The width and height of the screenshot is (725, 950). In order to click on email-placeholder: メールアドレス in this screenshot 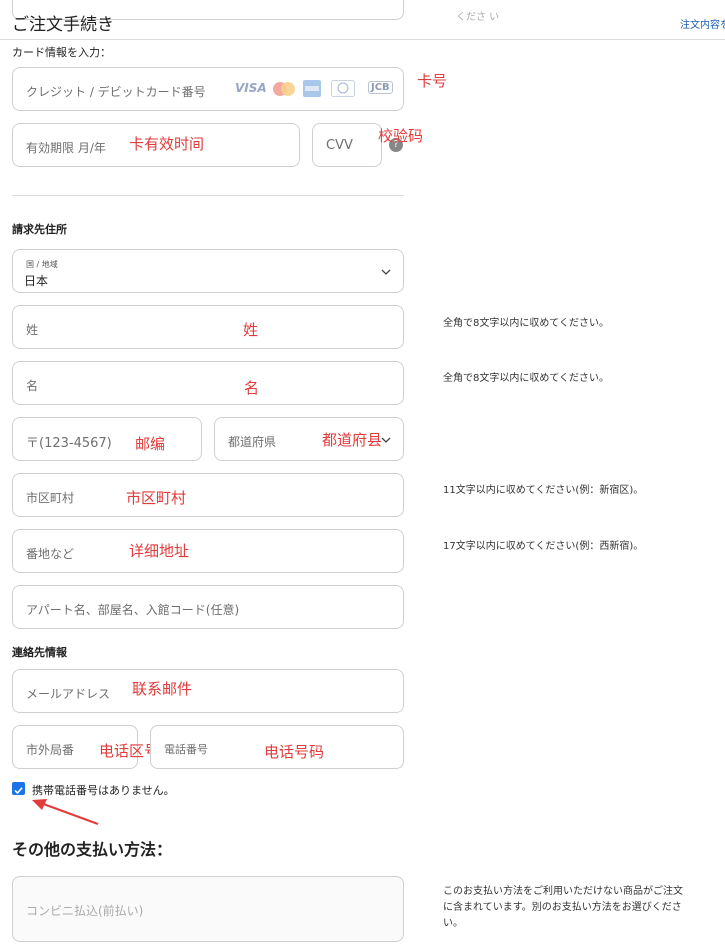, I will do `click(68, 694)`.